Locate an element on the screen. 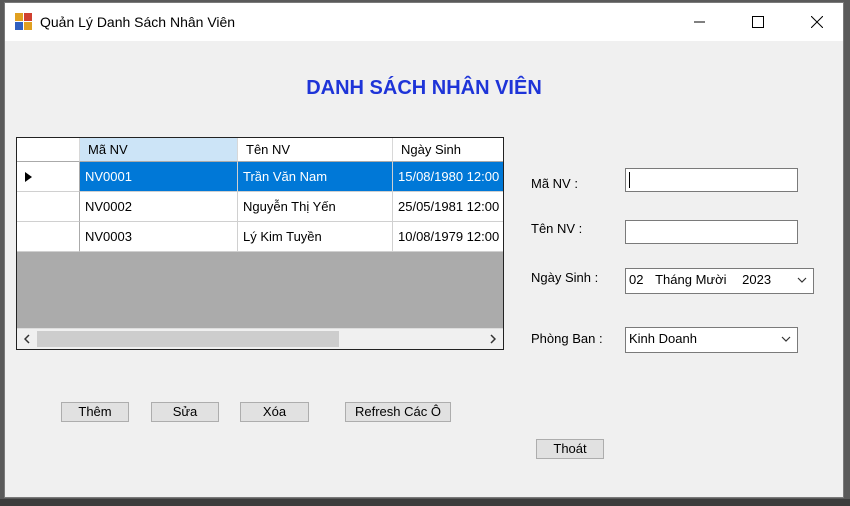 The height and width of the screenshot is (506, 850). cell-ngay: 10/08/1979 12:00 is located at coordinates (448, 237).